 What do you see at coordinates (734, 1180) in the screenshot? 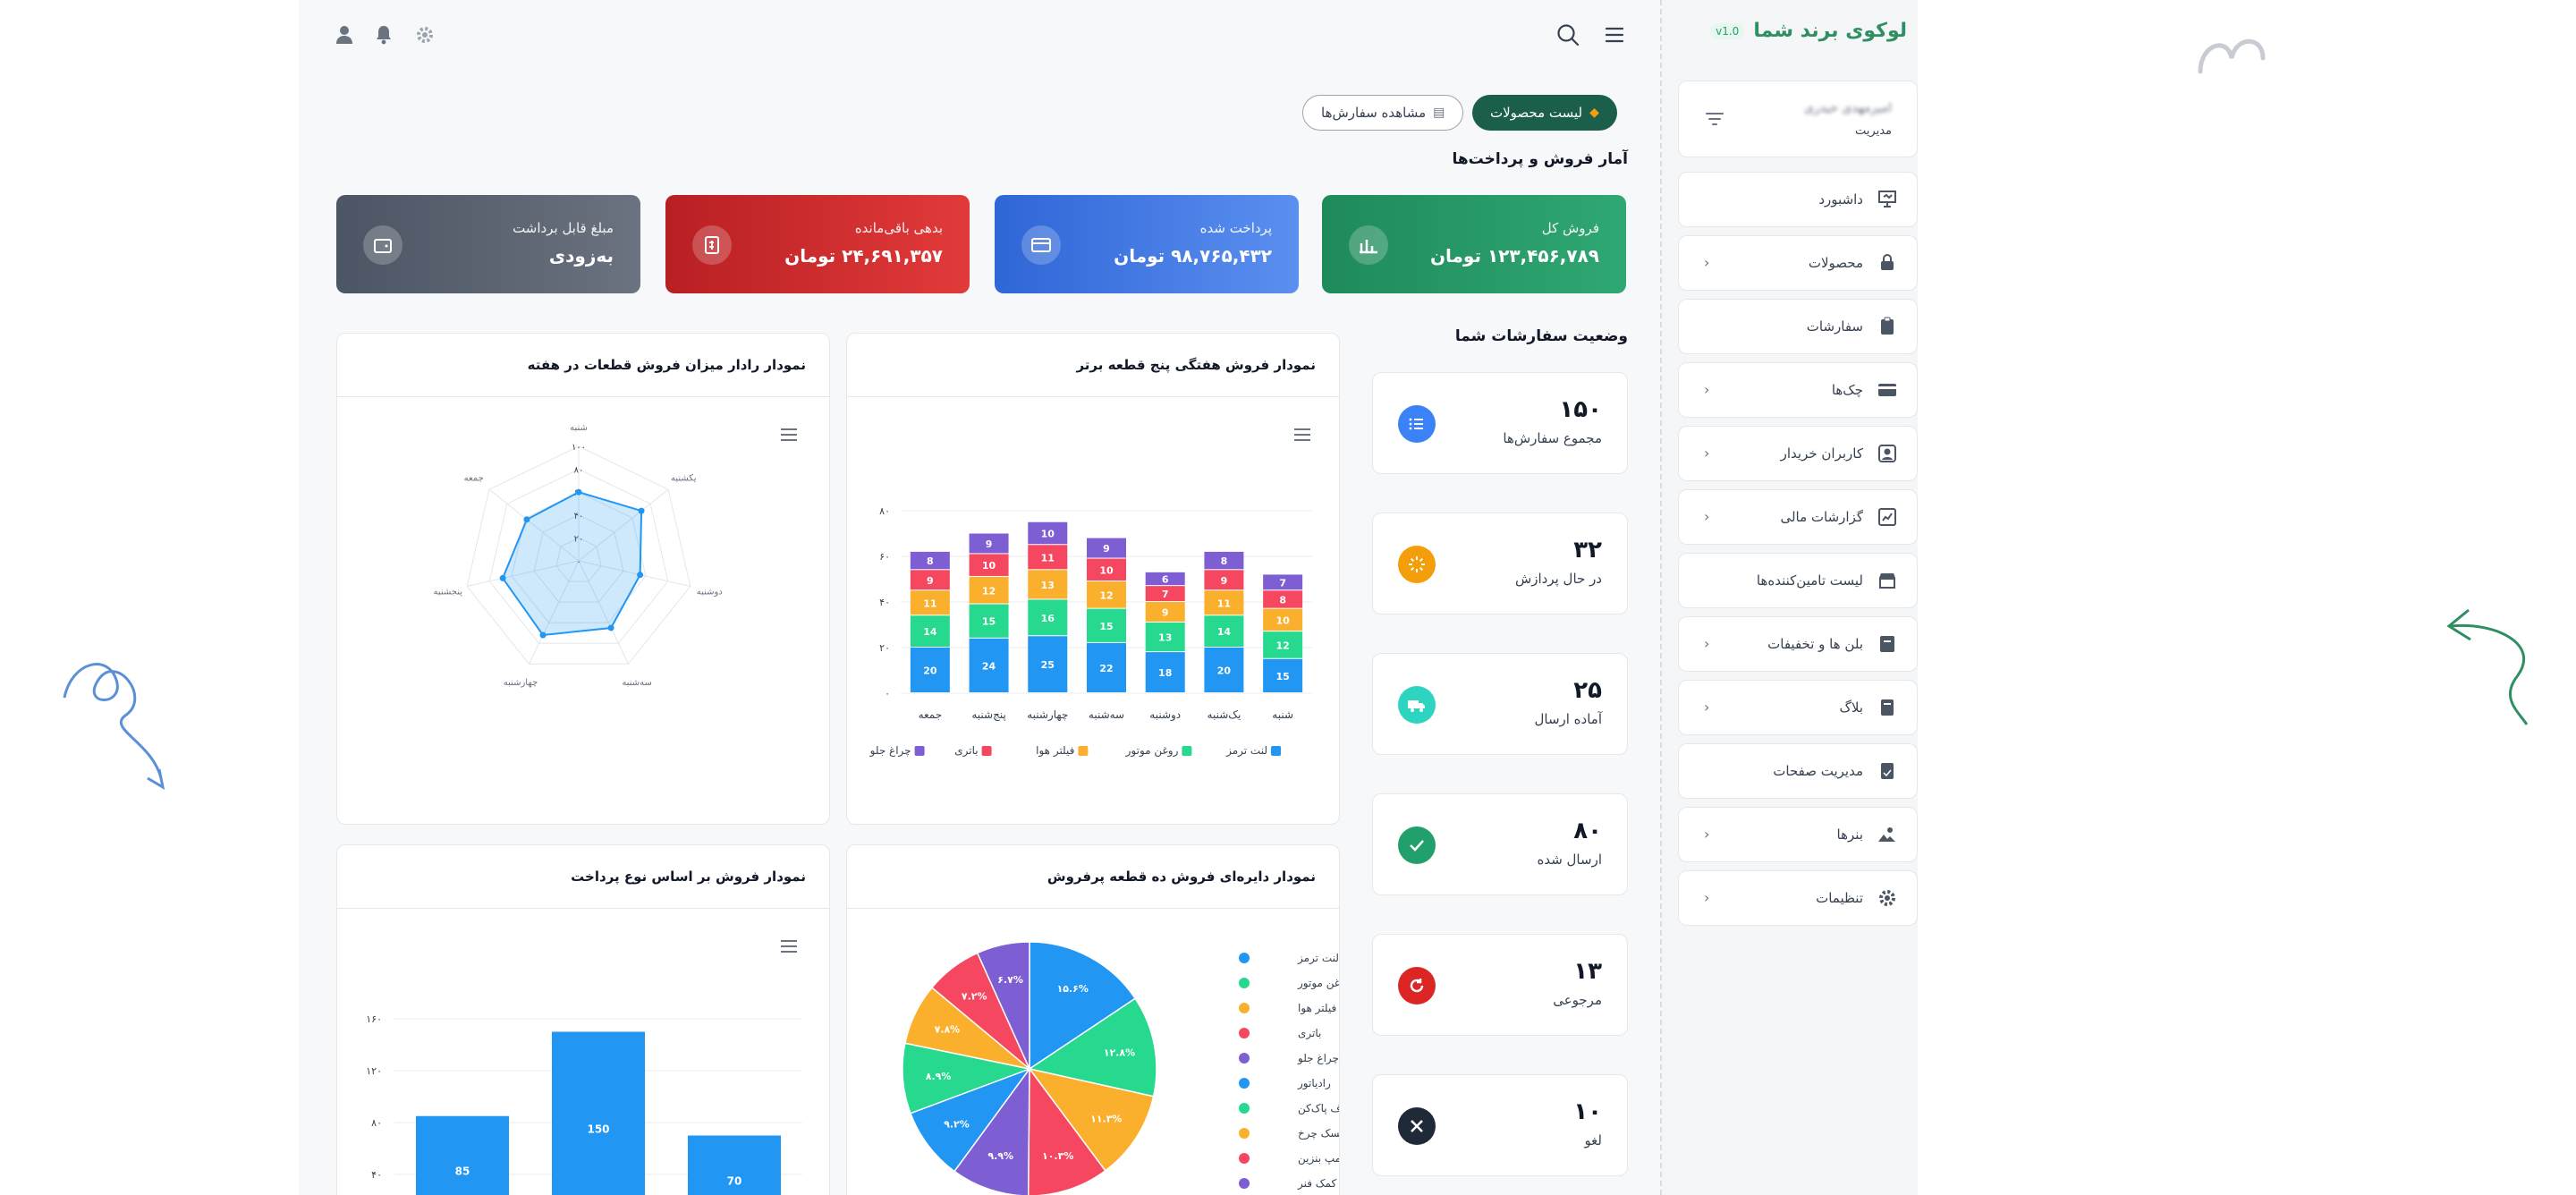
I see `data-label: 70` at bounding box center [734, 1180].